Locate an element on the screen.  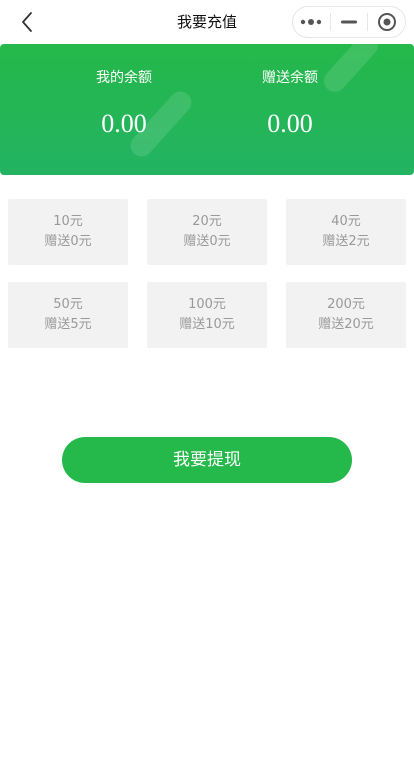
my-balance-amount: 0.00 is located at coordinates (124, 123).